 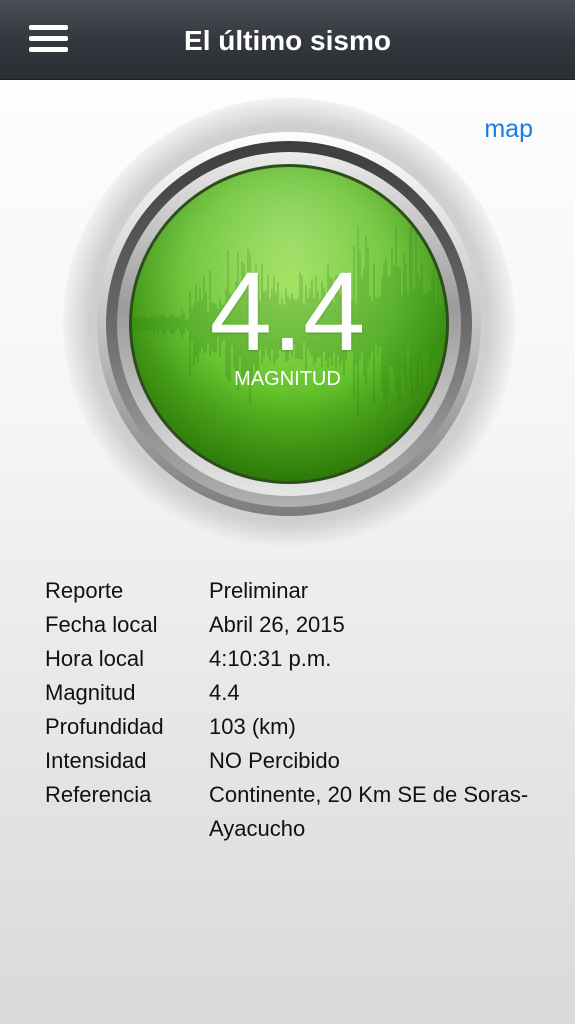 What do you see at coordinates (274, 760) in the screenshot?
I see `detail-value: NO Percibido` at bounding box center [274, 760].